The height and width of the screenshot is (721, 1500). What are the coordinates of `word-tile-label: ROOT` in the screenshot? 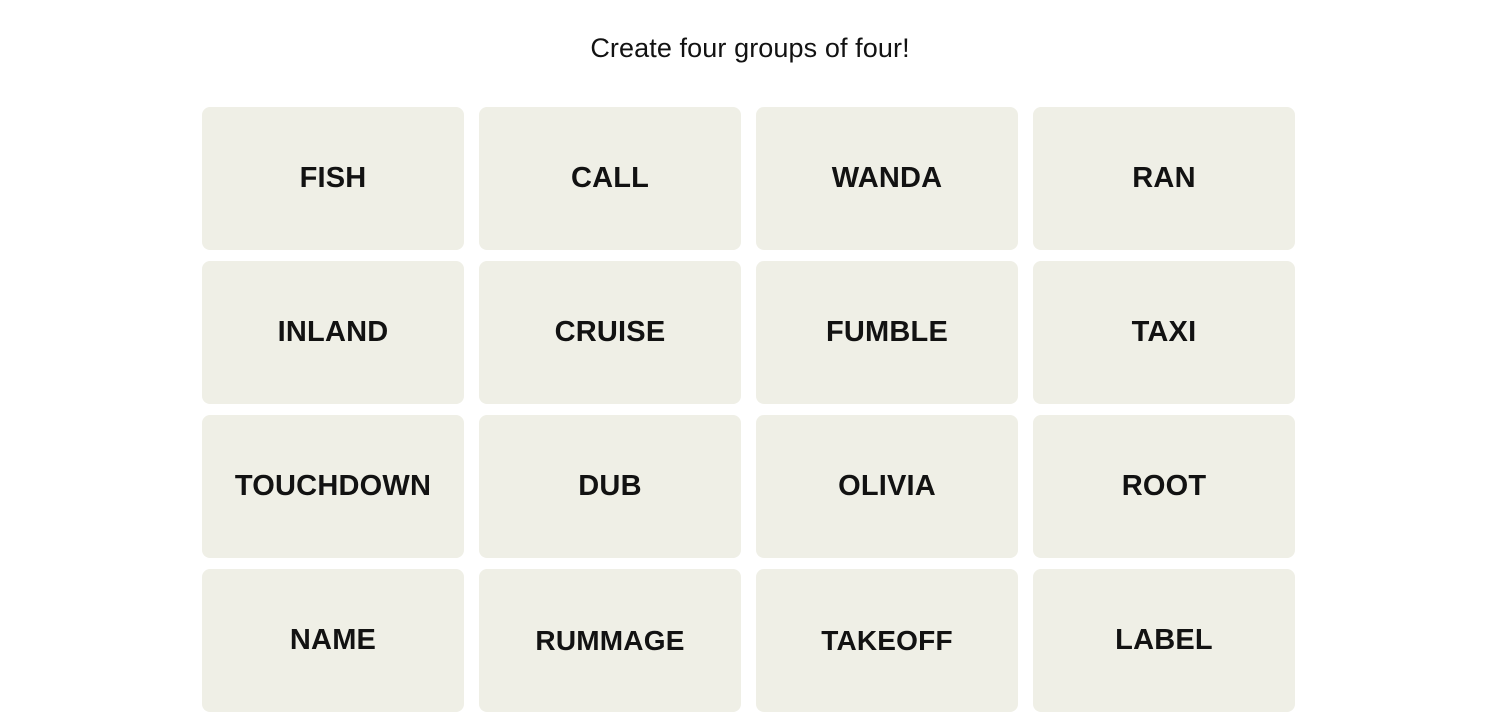 It's located at (1164, 486).